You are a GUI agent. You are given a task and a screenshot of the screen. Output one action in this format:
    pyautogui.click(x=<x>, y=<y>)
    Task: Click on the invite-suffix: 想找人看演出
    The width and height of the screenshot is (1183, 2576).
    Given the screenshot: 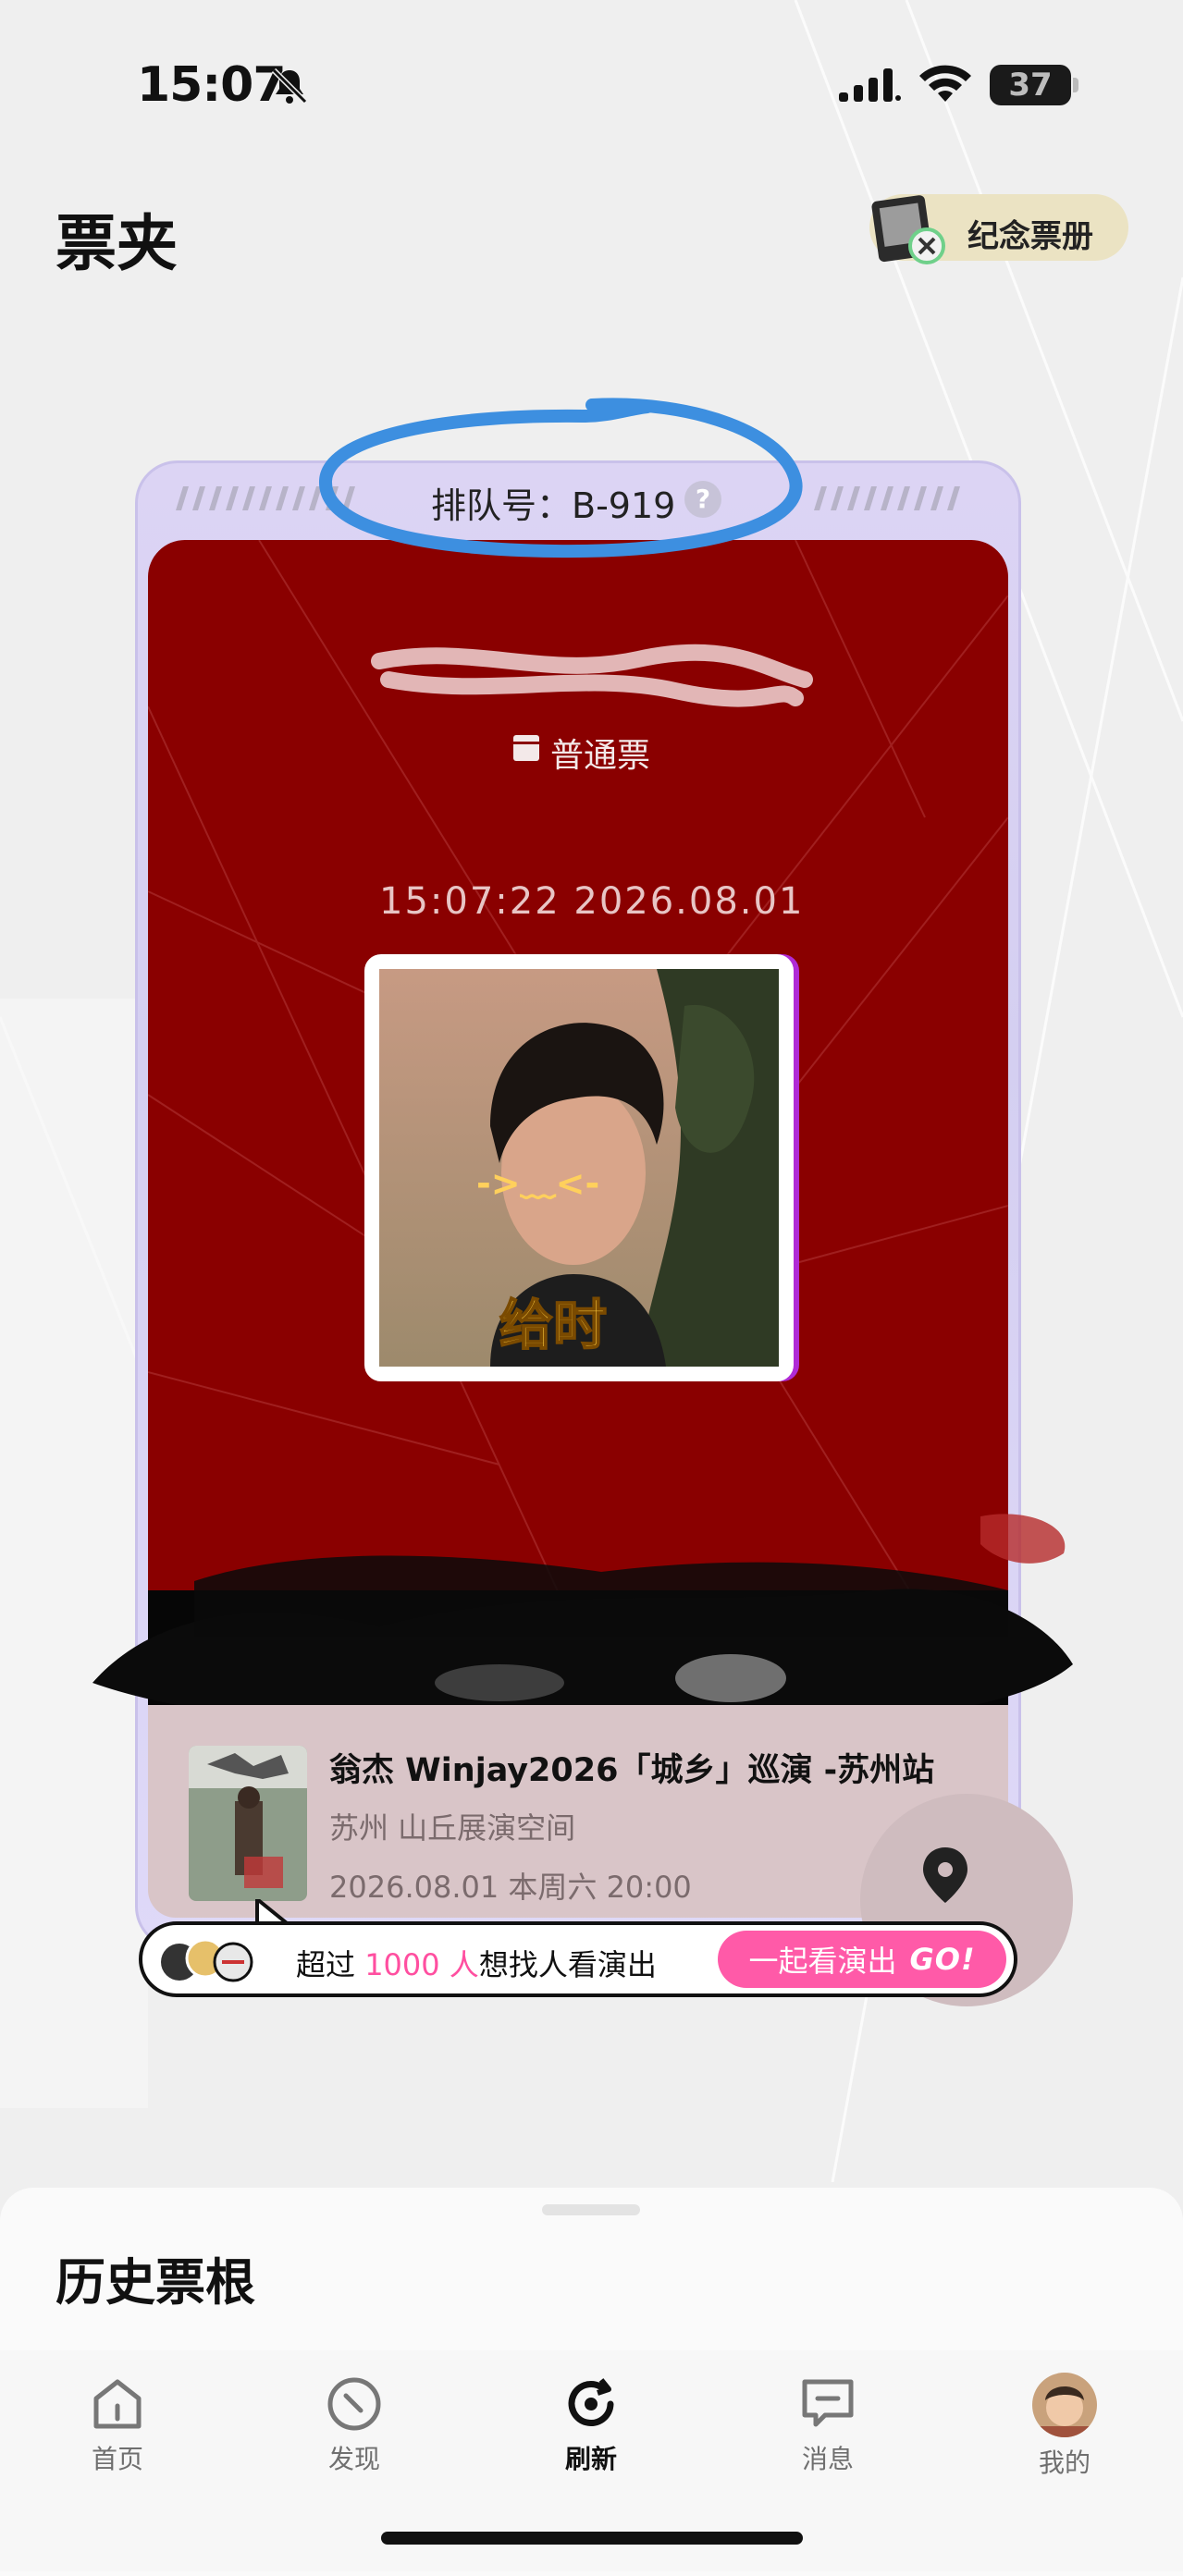 What is the action you would take?
    pyautogui.click(x=567, y=1964)
    